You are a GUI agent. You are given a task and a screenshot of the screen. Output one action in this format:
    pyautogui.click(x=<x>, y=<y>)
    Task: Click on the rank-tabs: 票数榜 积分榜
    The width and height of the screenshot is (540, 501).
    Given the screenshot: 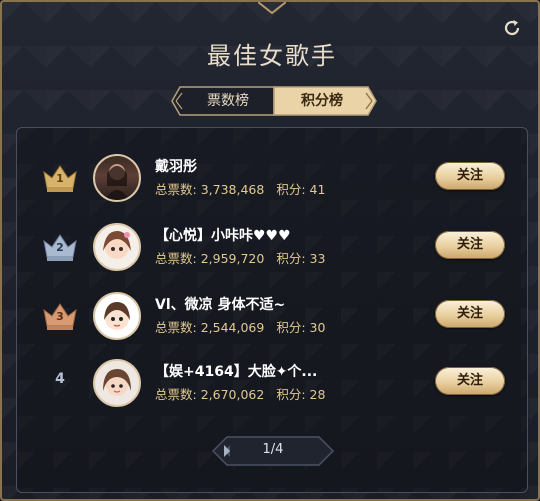 What is the action you would take?
    pyautogui.click(x=274, y=101)
    